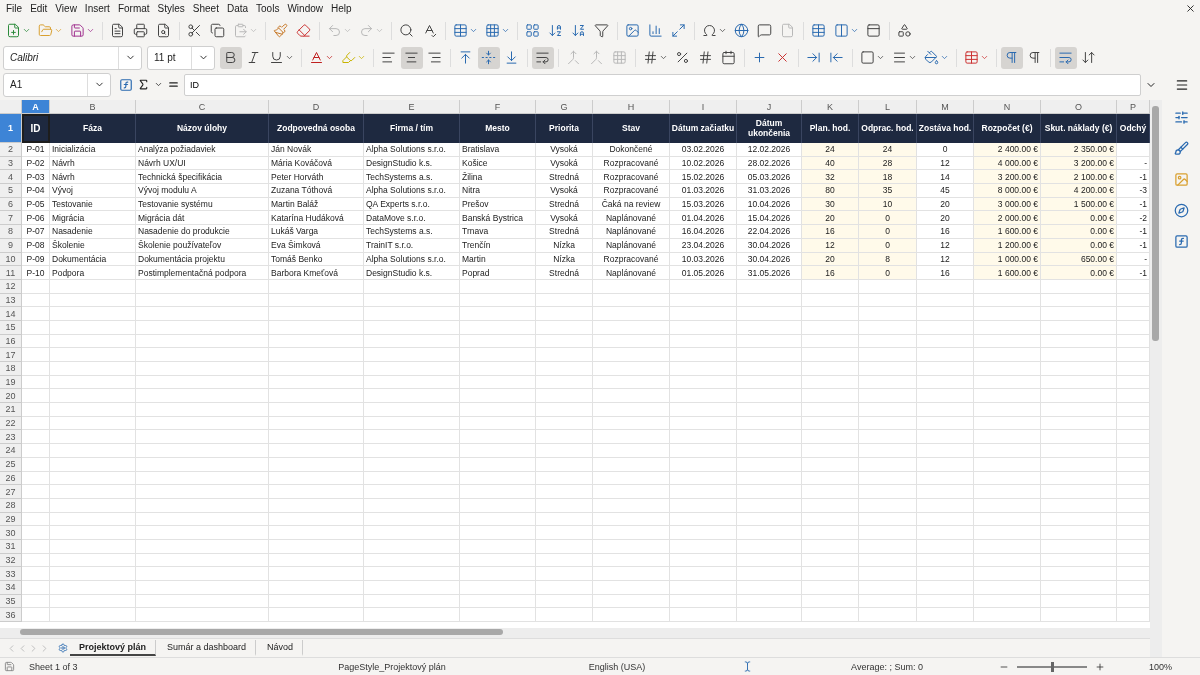 The height and width of the screenshot is (675, 1200). Describe the element at coordinates (11, 410) in the screenshot. I see `row-header: 21` at that location.